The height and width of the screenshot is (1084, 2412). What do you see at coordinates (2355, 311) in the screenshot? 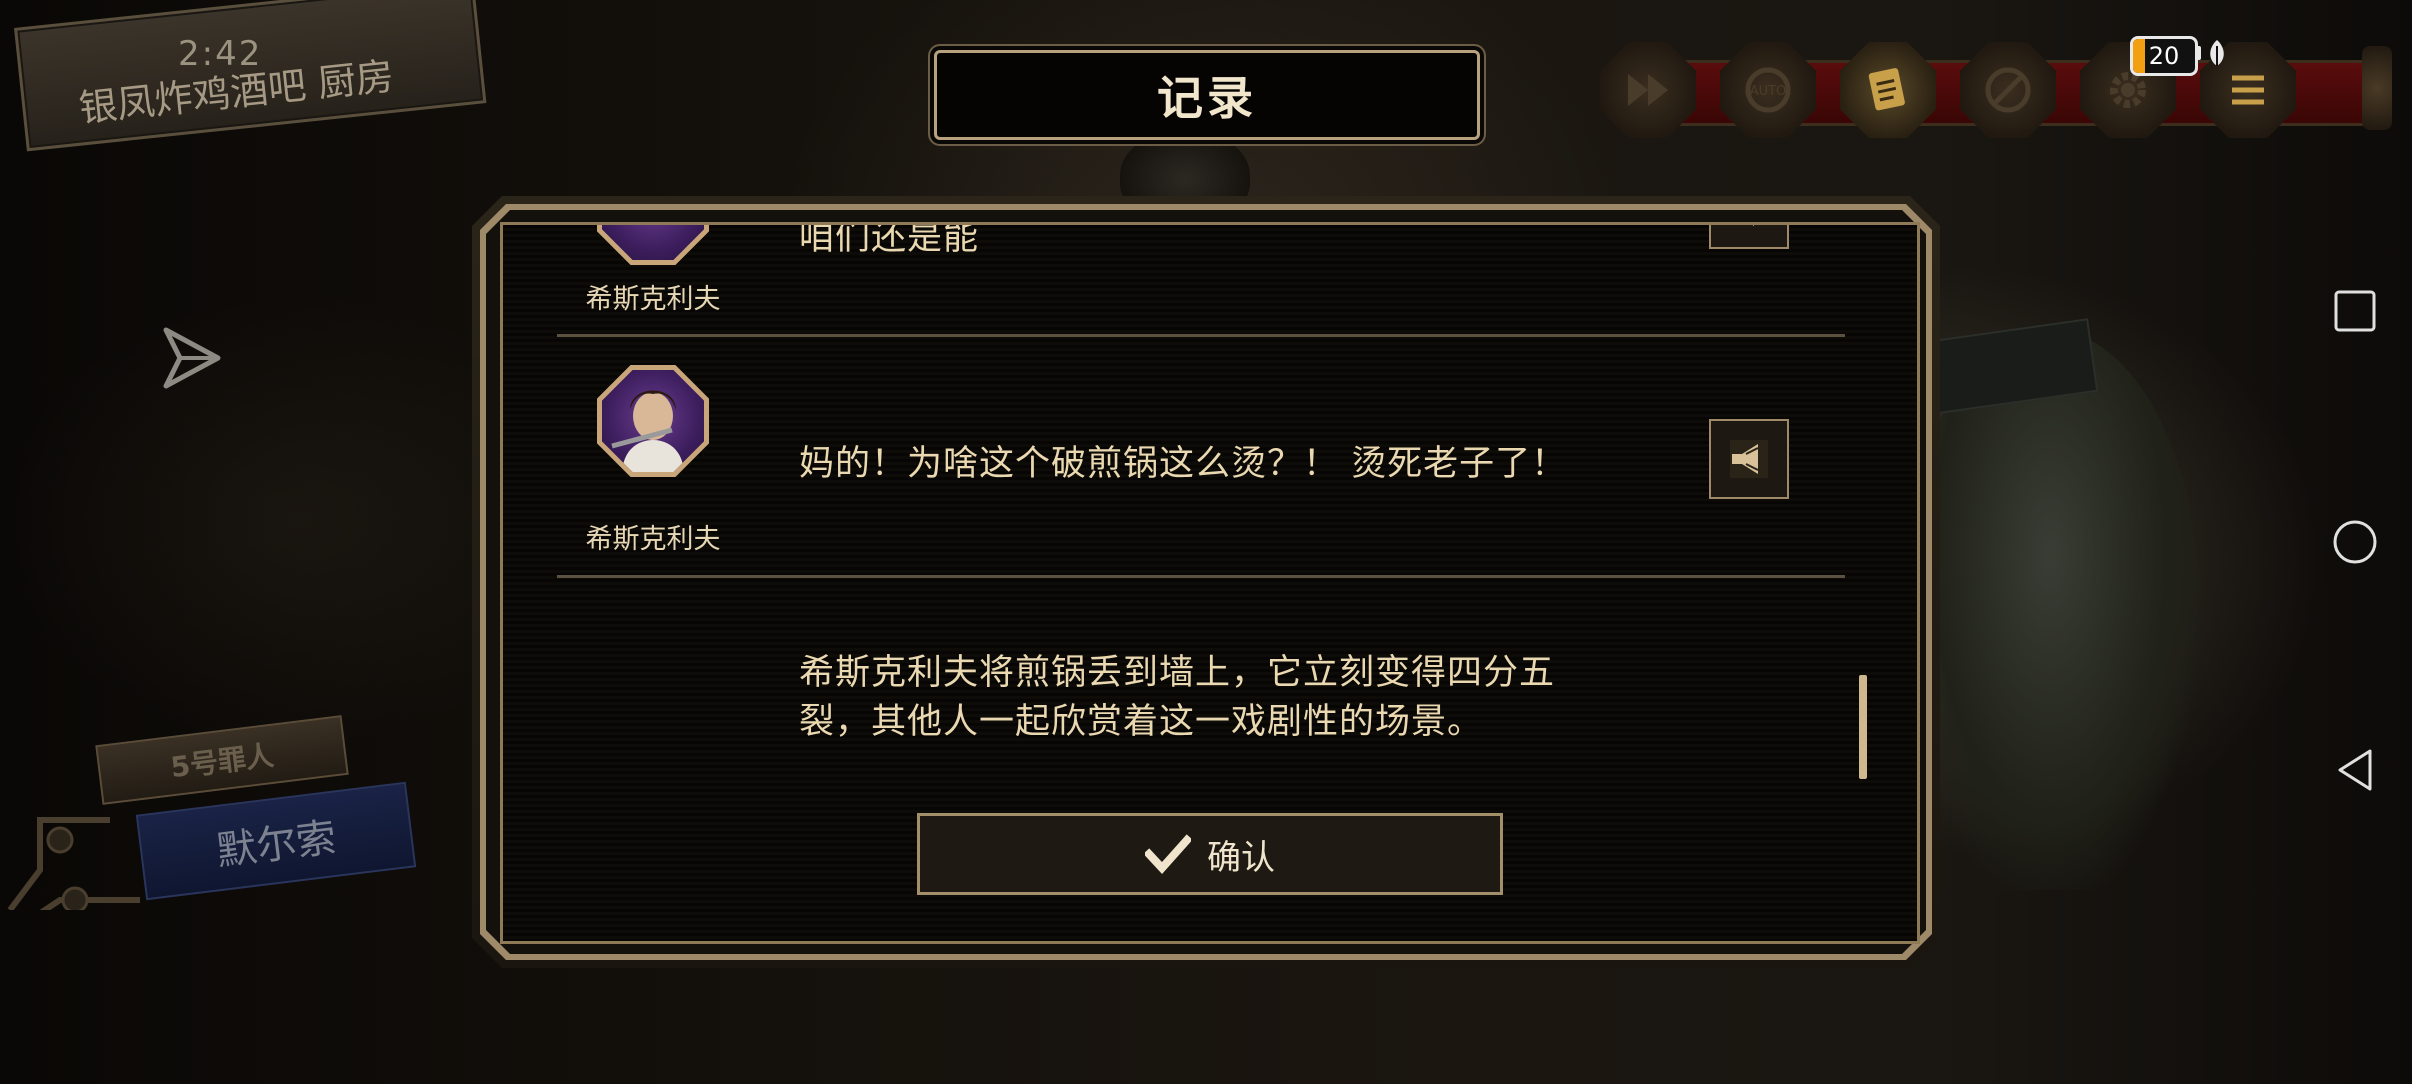
I see `recent-apps-icon` at bounding box center [2355, 311].